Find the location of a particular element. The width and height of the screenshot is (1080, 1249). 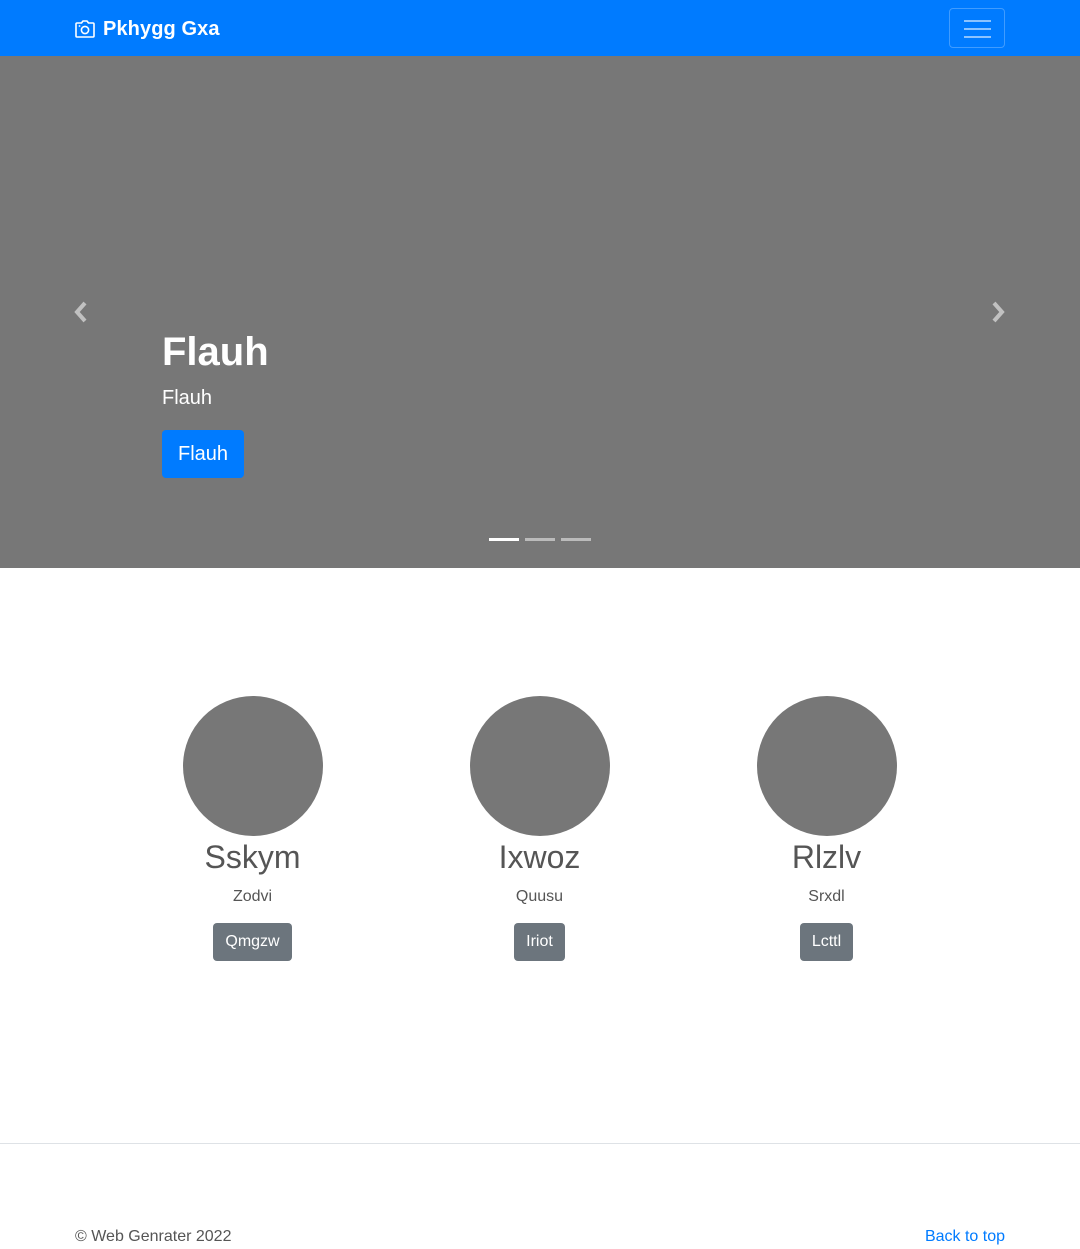

feature-button: Qmgzw is located at coordinates (252, 942).